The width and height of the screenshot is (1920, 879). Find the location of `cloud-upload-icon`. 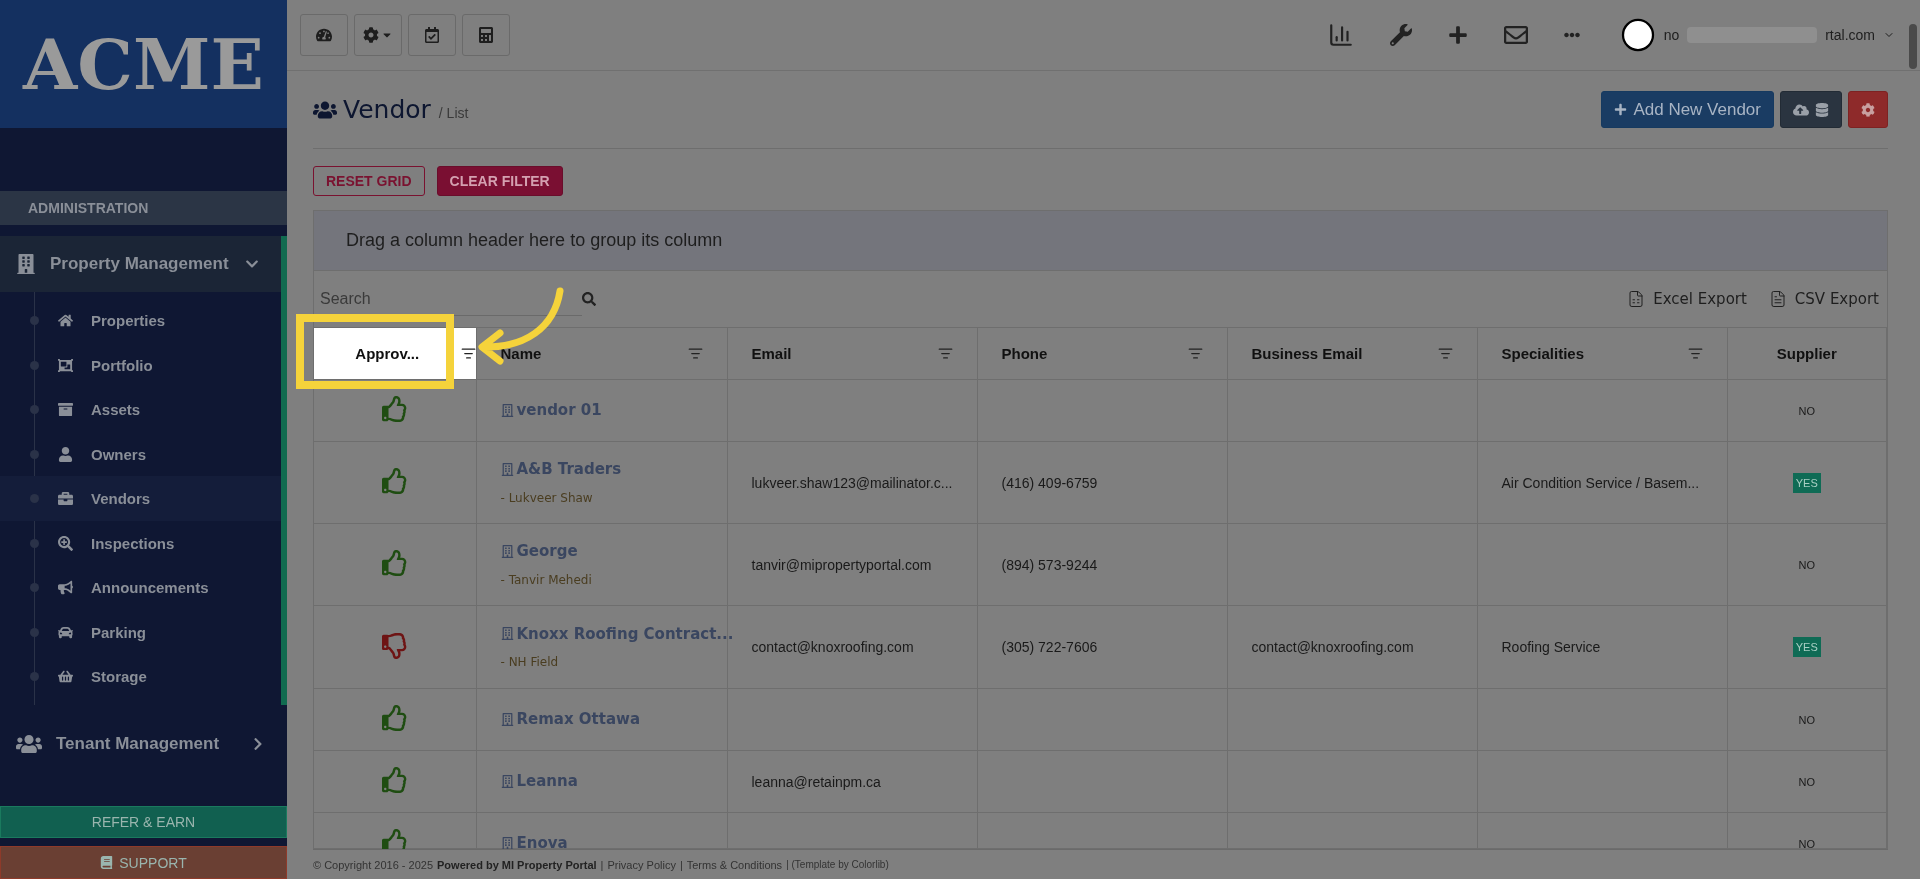

cloud-upload-icon is located at coordinates (1801, 109).